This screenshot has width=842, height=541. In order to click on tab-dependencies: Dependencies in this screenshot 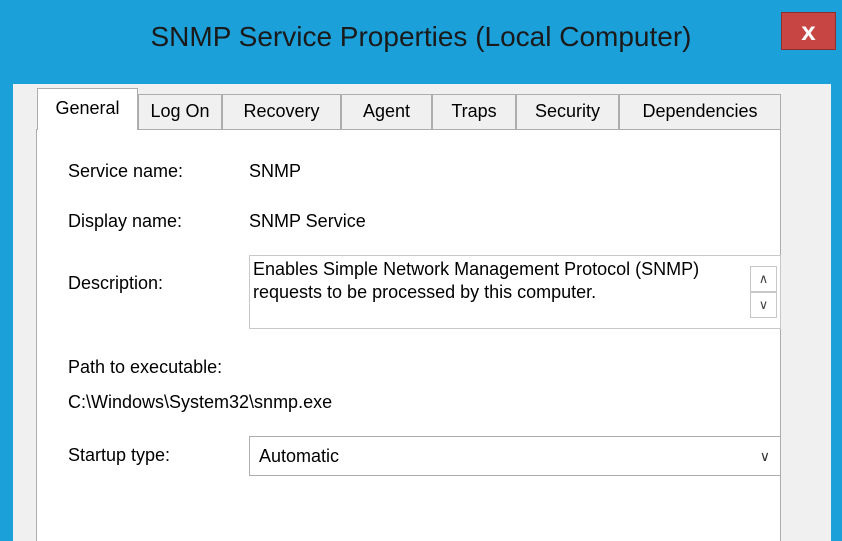, I will do `click(700, 111)`.